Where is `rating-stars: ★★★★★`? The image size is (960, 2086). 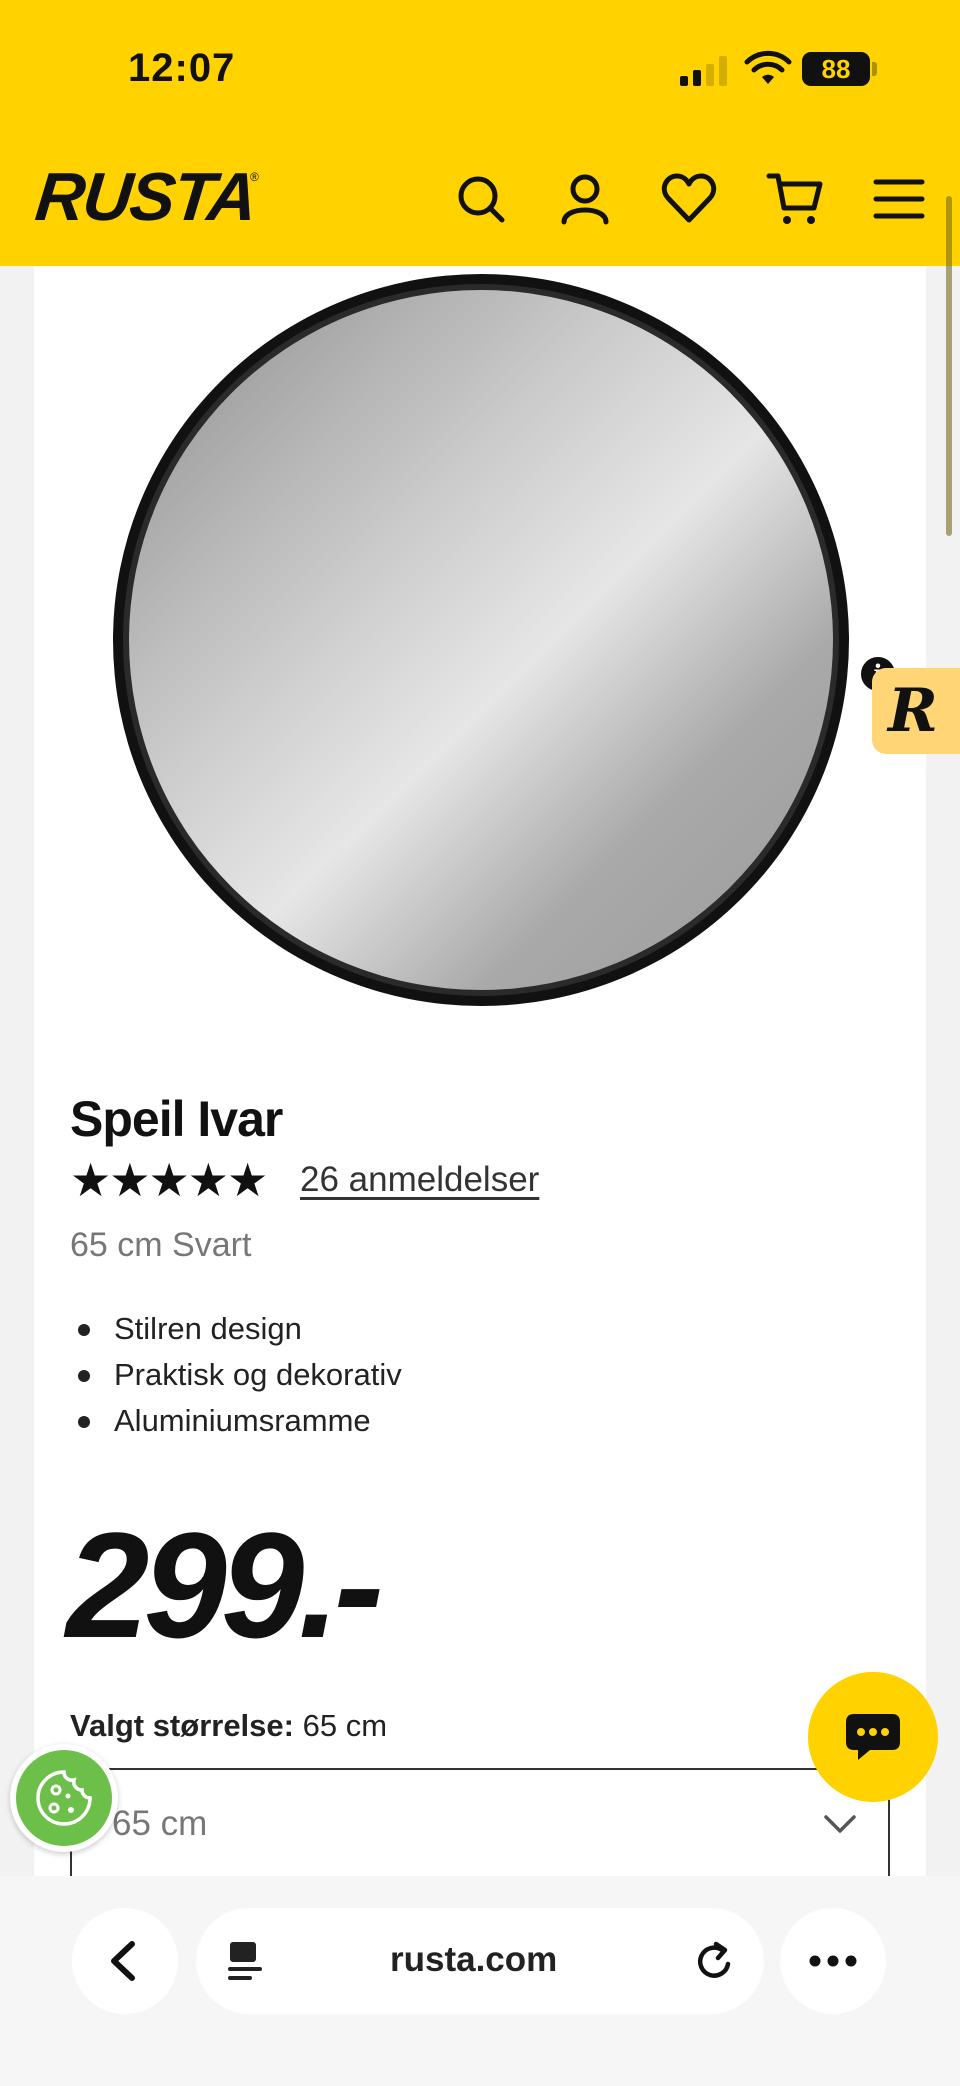 rating-stars: ★★★★★ is located at coordinates (169, 1180).